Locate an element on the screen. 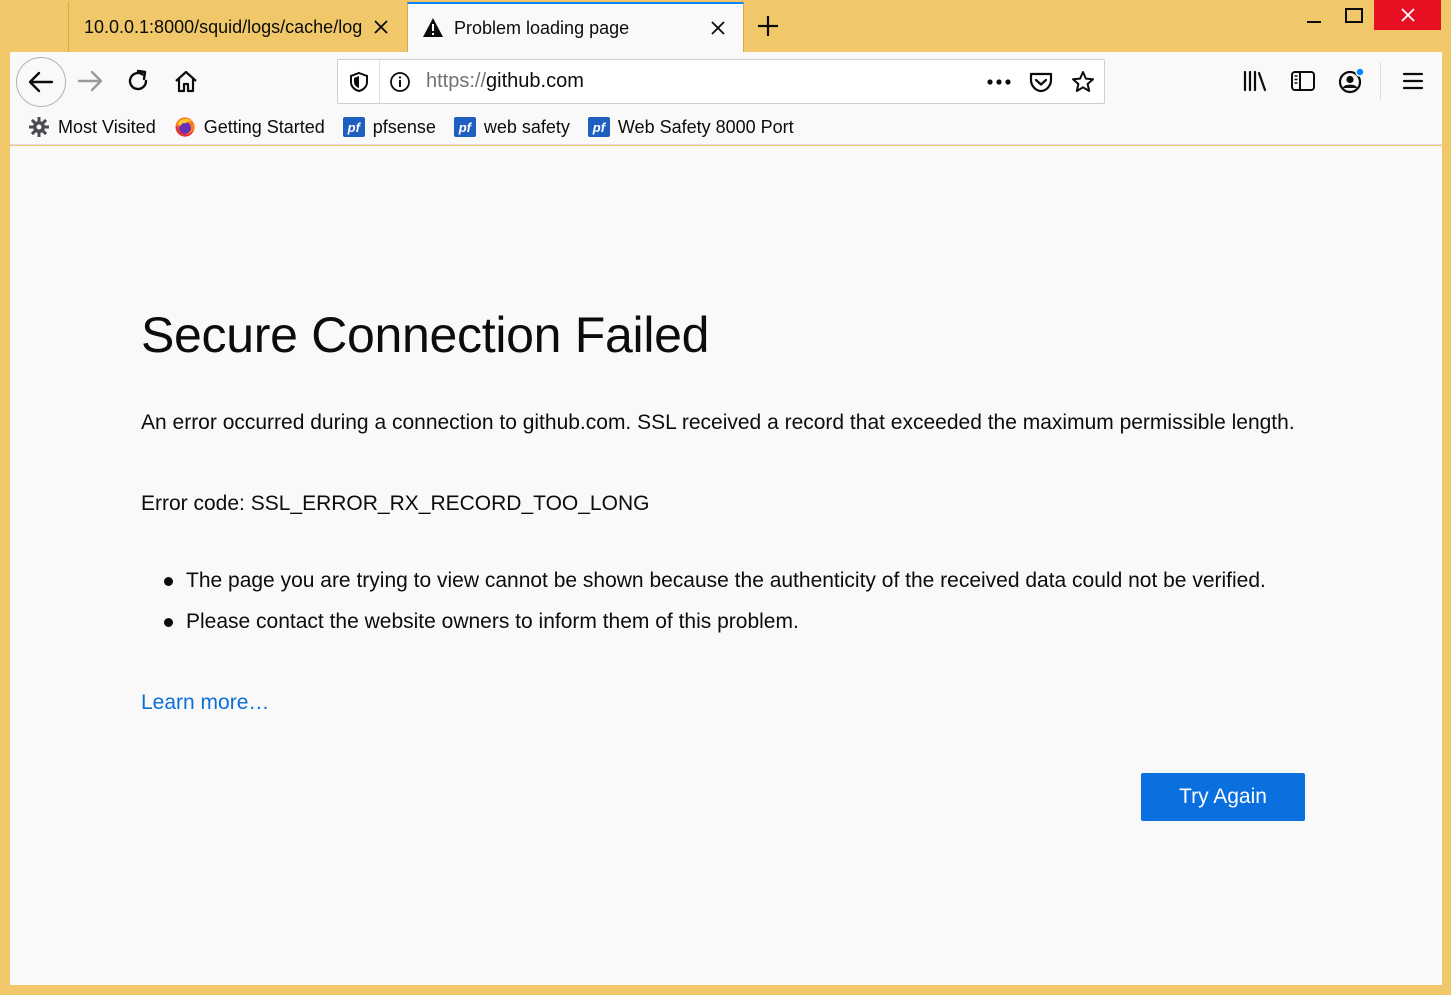 Image resolution: width=1451 pixels, height=995 pixels. url-scheme: https:// is located at coordinates (456, 81).